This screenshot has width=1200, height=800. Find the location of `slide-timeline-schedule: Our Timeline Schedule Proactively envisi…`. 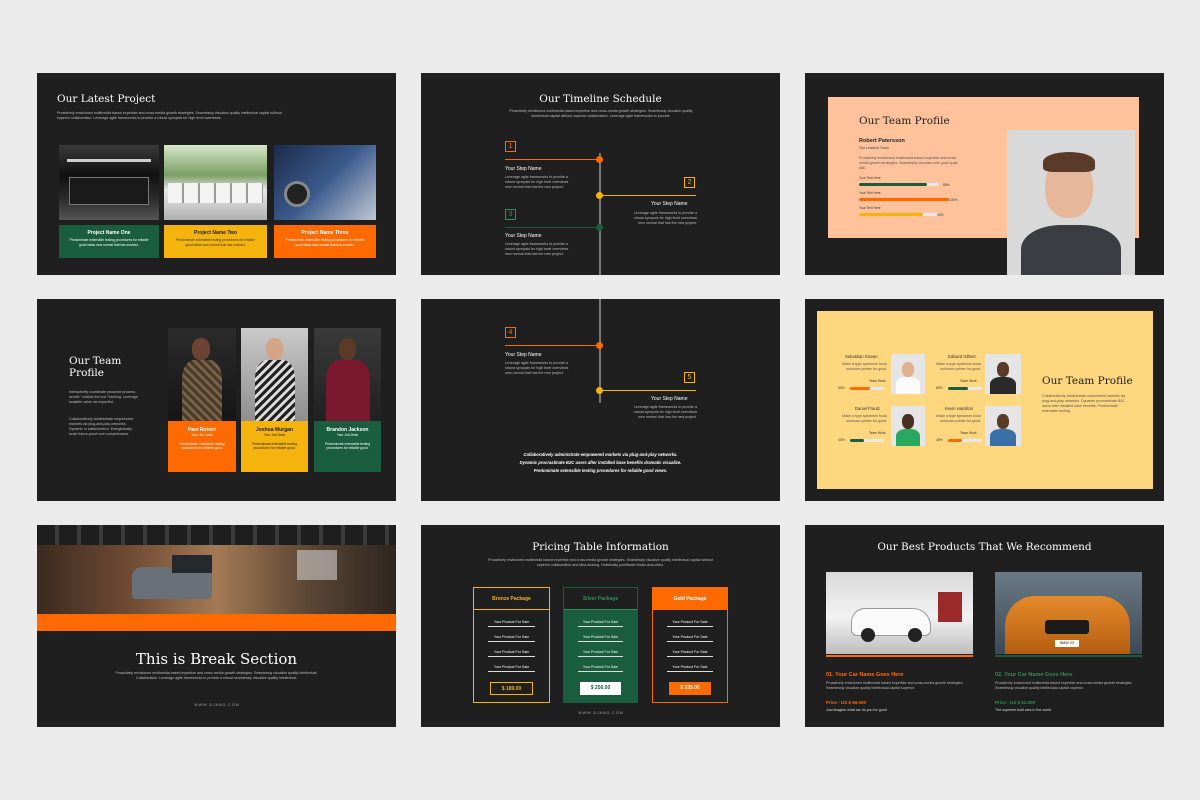

slide-timeline-schedule: Our Timeline Schedule Proactively envisi… is located at coordinates (600, 174).